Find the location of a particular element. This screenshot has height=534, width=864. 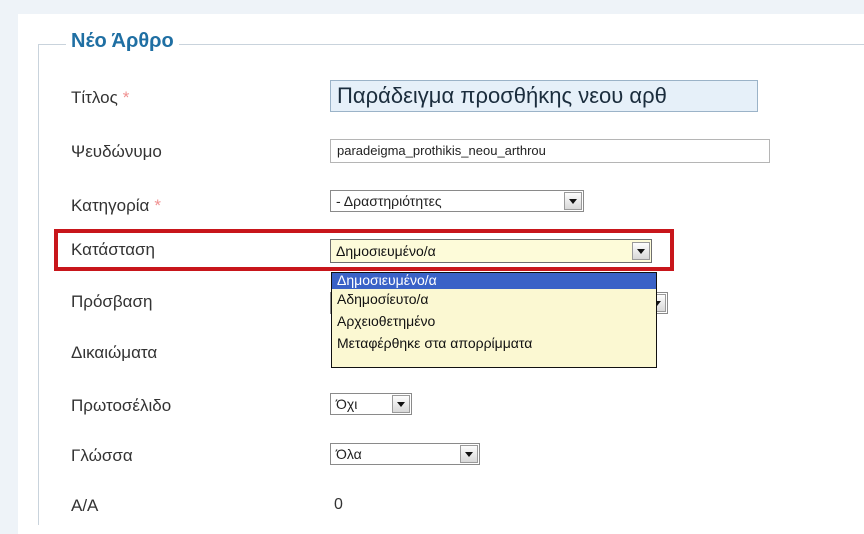

status-option: Δημοσιευμένο/α is located at coordinates (494, 281).